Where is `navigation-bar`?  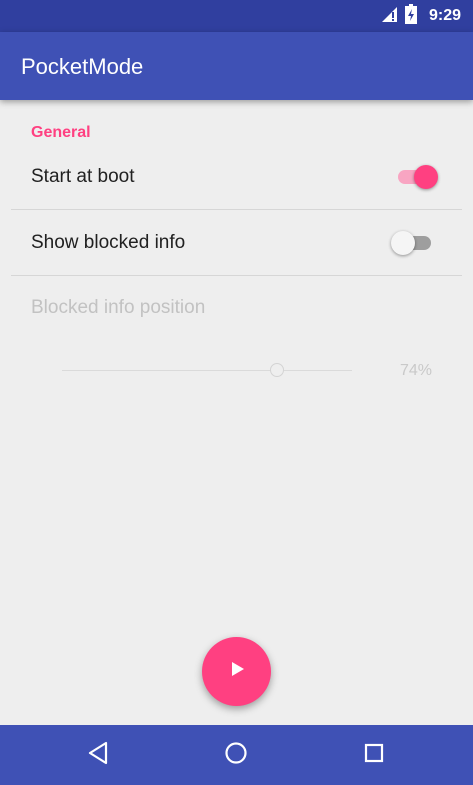
navigation-bar is located at coordinates (236, 755).